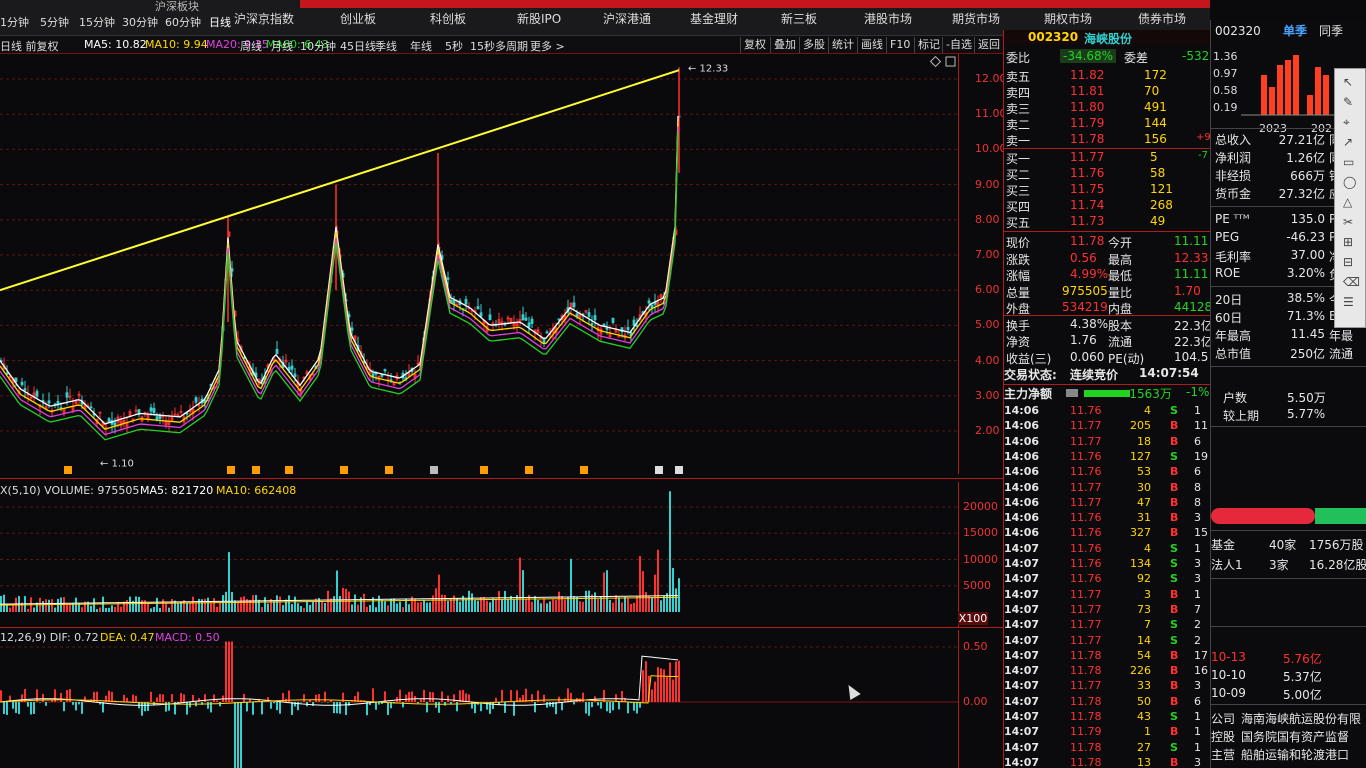 The width and height of the screenshot is (1366, 768). What do you see at coordinates (1348, 162) in the screenshot?
I see `drawing-tool-icon: ▭` at bounding box center [1348, 162].